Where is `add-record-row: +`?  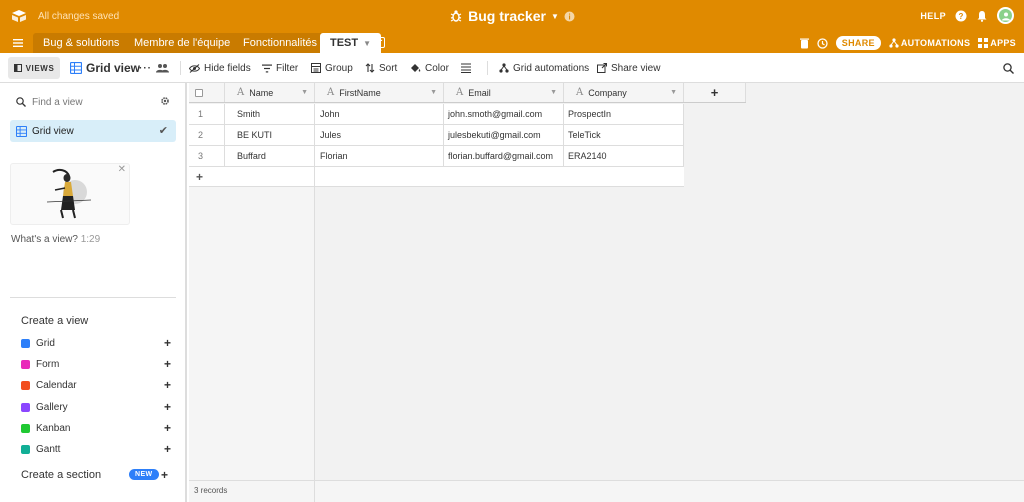
add-record-row: + is located at coordinates (436, 177).